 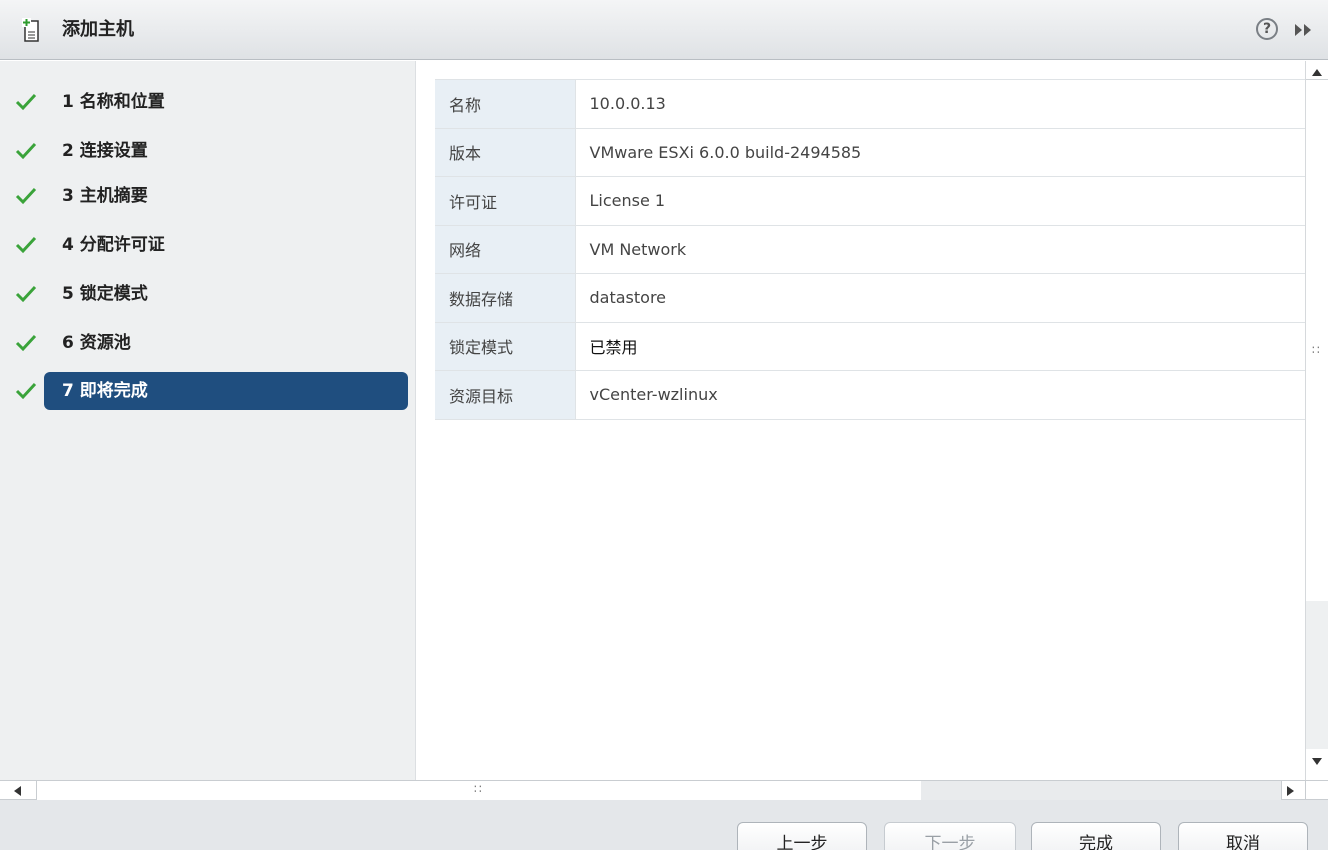 What do you see at coordinates (940, 249) in the screenshot?
I see `summary-value: VM Network` at bounding box center [940, 249].